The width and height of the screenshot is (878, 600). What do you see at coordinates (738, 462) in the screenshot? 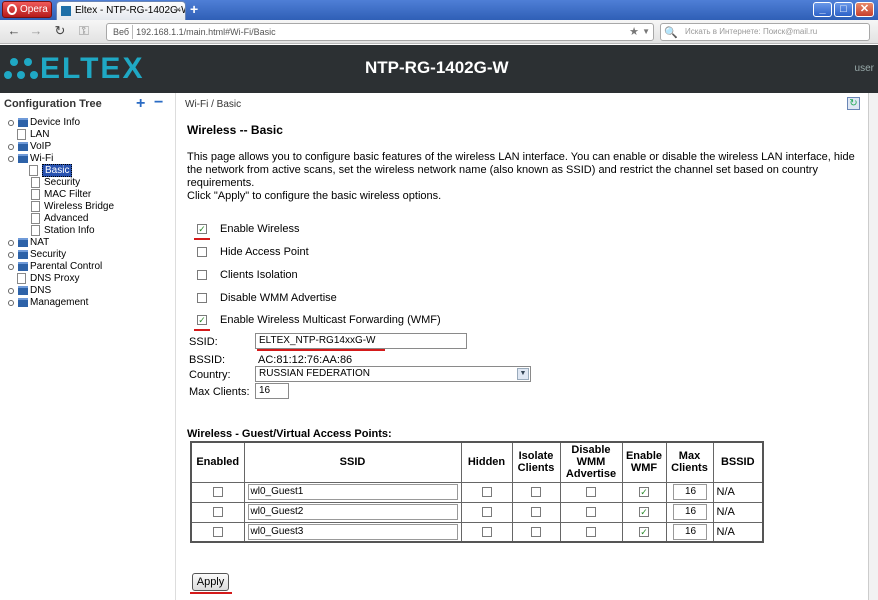
I see `col-bssid: BSSID` at bounding box center [738, 462].